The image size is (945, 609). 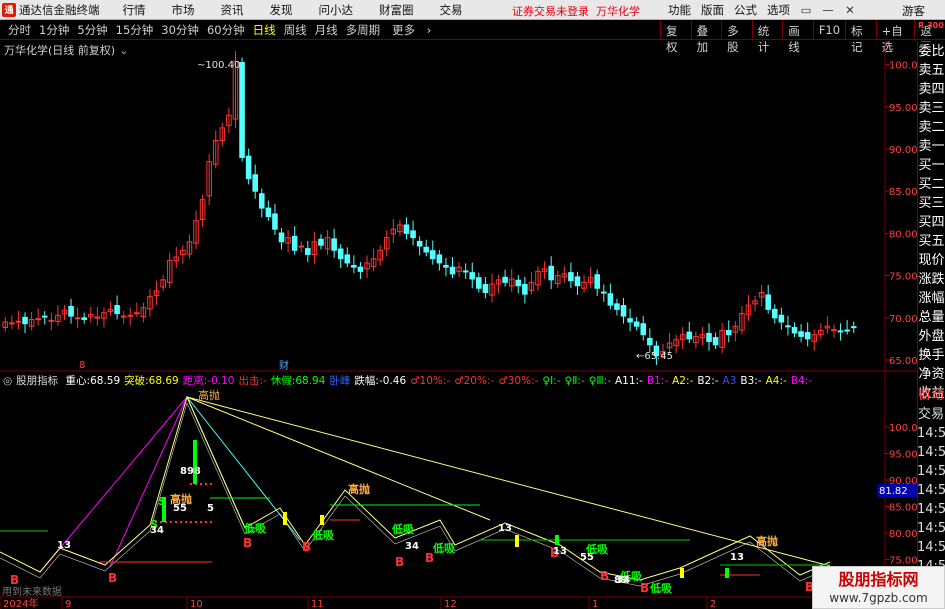 I want to click on indicator-item: 突破:68.69, so click(x=151, y=381).